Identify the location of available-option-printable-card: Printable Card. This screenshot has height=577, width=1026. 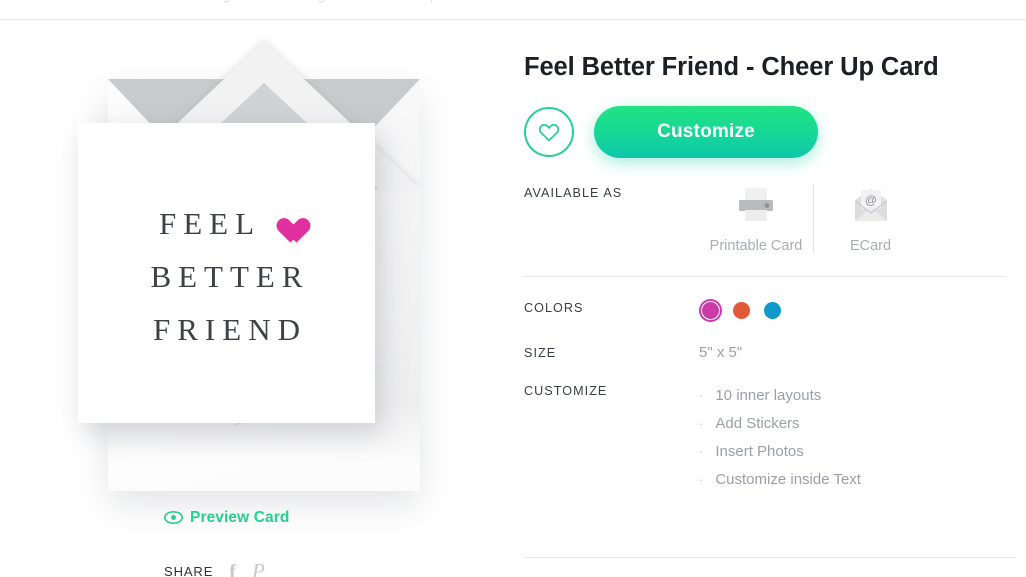
(756, 219).